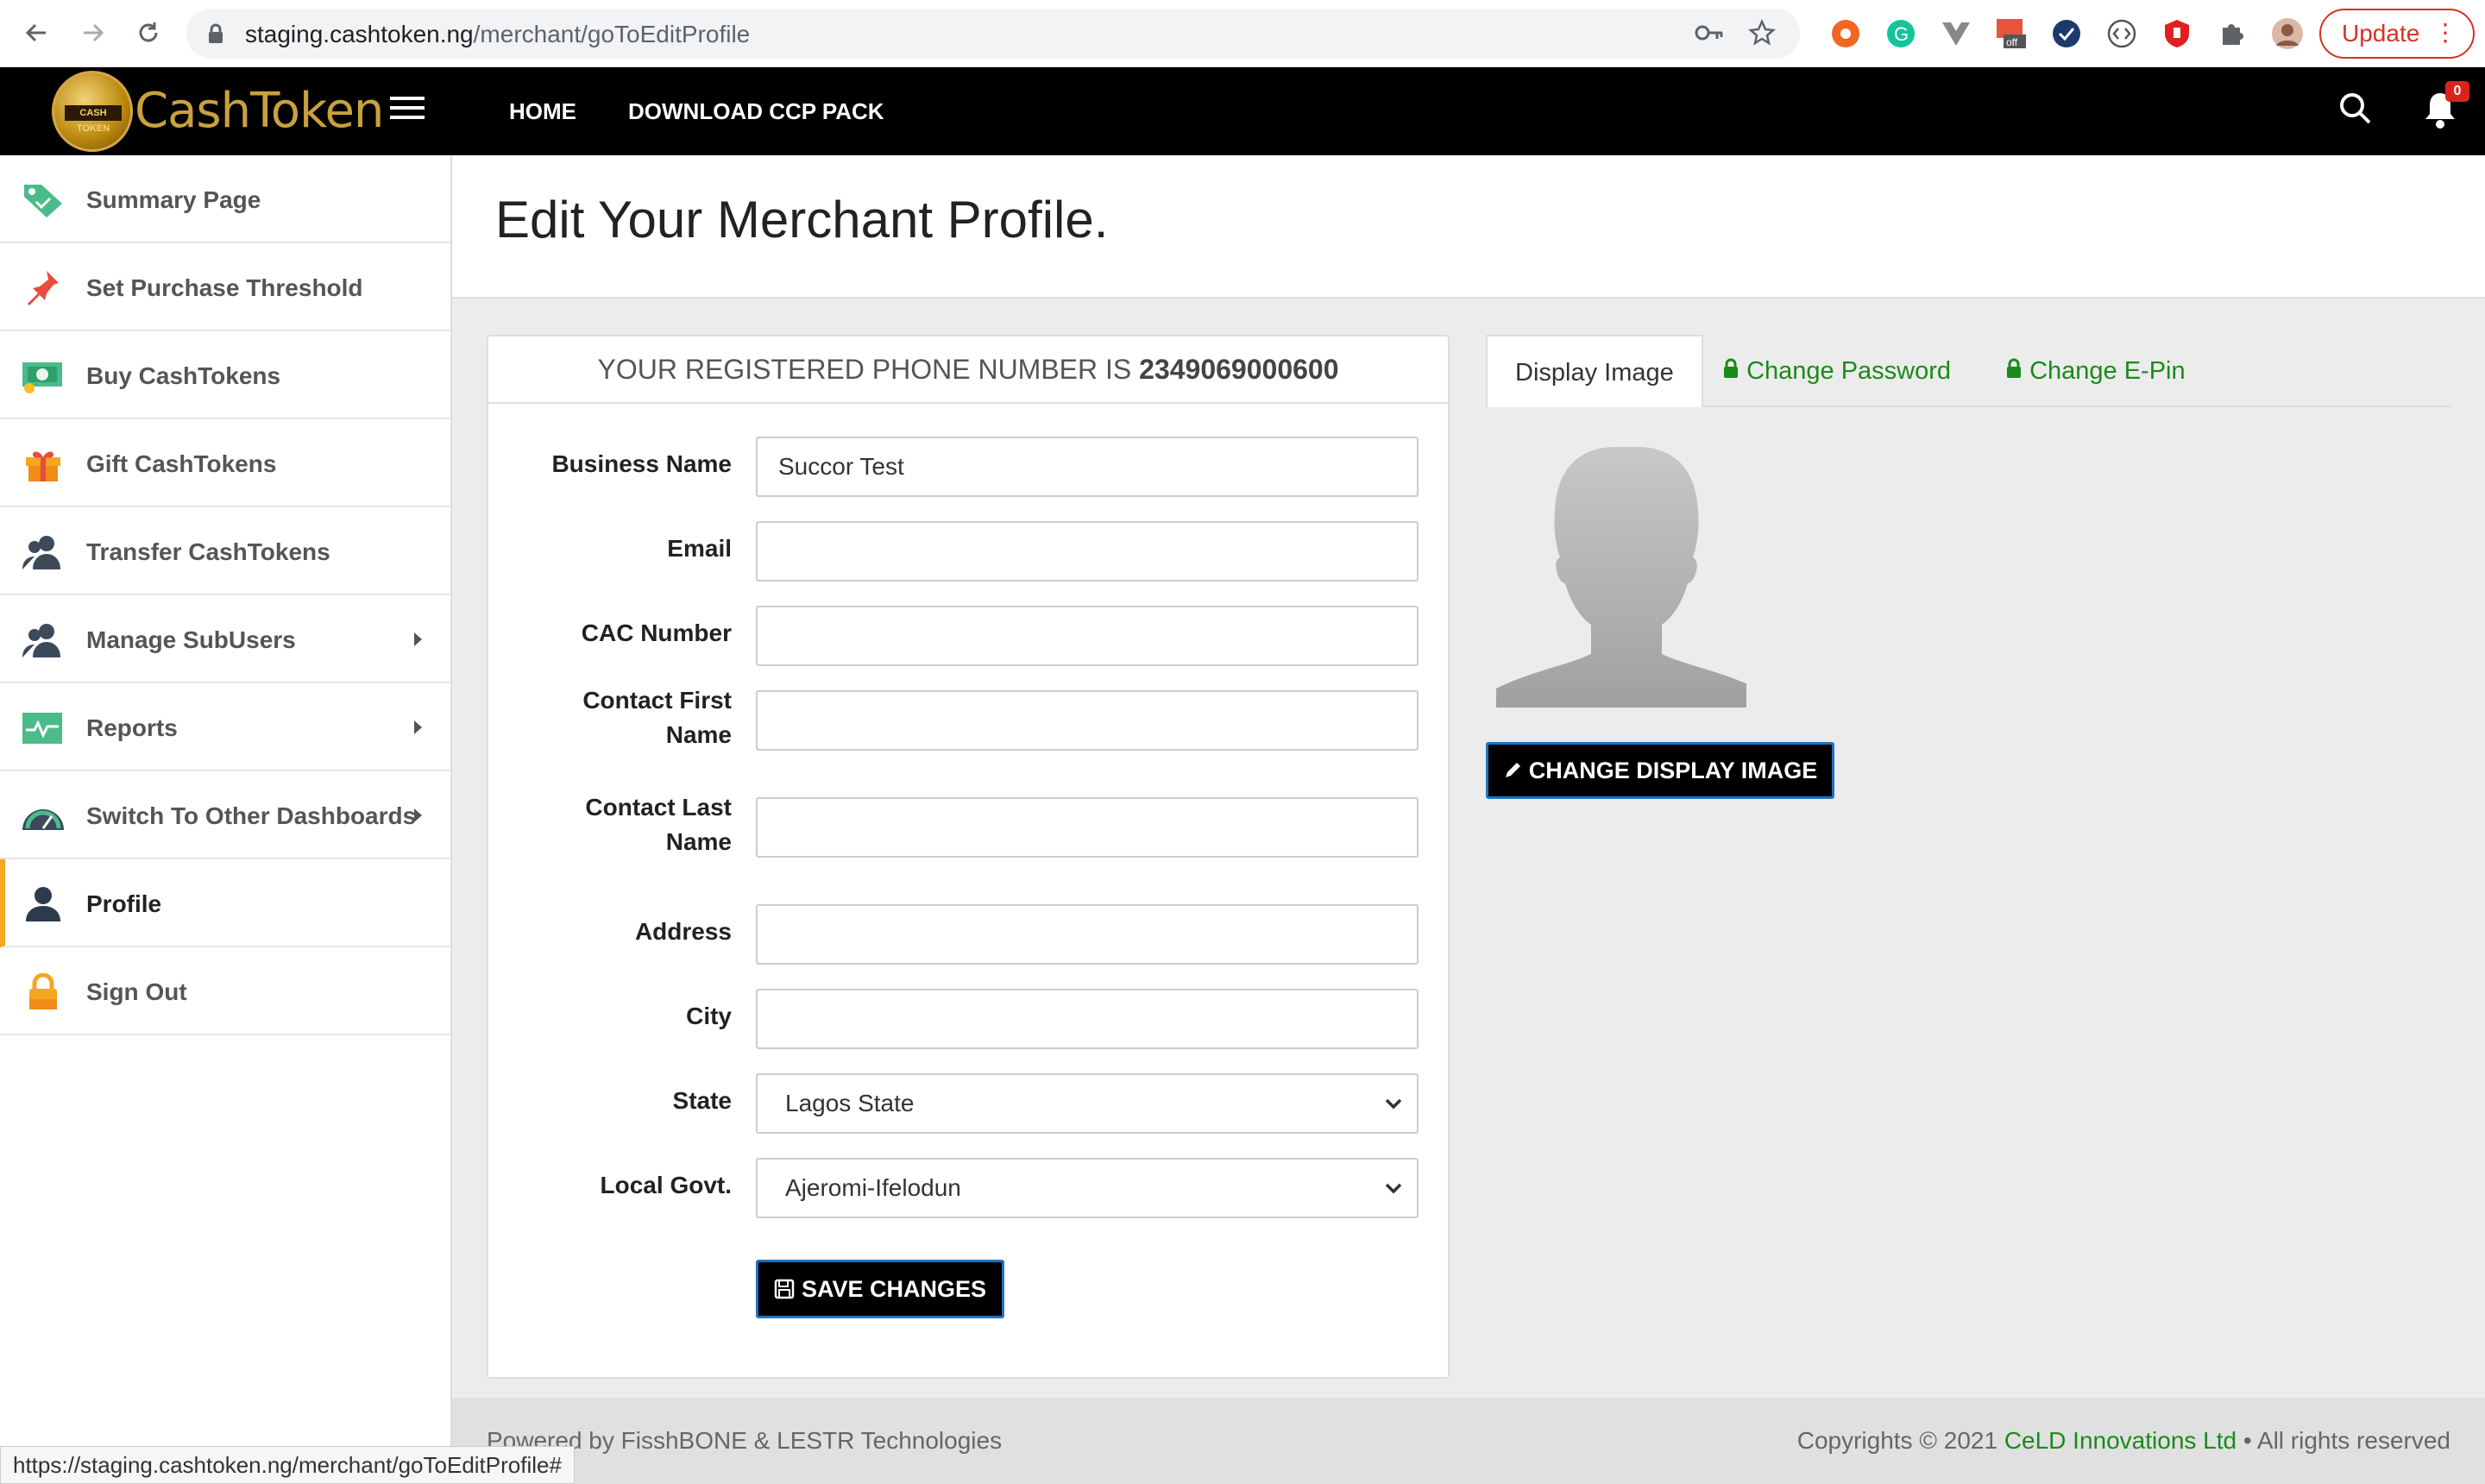 This screenshot has width=2485, height=1484. What do you see at coordinates (181, 464) in the screenshot?
I see `sidebar-item-label: Gift CashTokens` at bounding box center [181, 464].